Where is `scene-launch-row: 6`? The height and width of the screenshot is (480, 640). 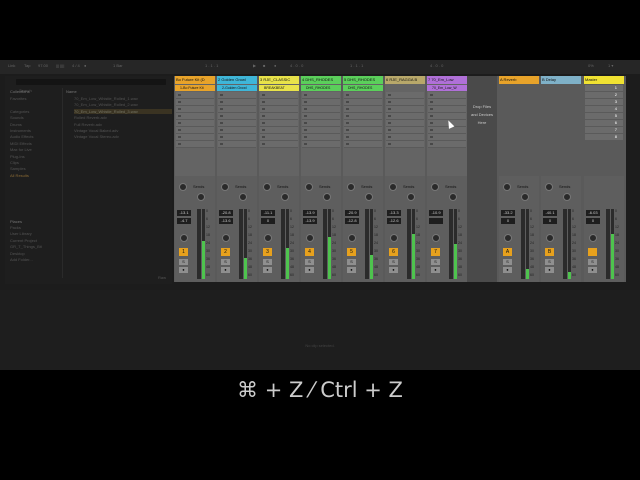
scene-launch-row: 6 is located at coordinates (604, 123).